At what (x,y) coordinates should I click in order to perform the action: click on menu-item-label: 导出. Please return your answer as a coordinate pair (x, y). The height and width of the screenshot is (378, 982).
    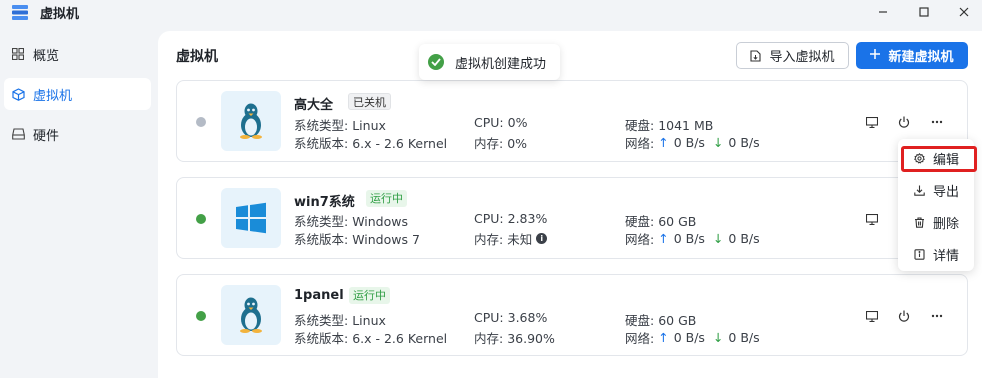
    Looking at the image, I should click on (946, 192).